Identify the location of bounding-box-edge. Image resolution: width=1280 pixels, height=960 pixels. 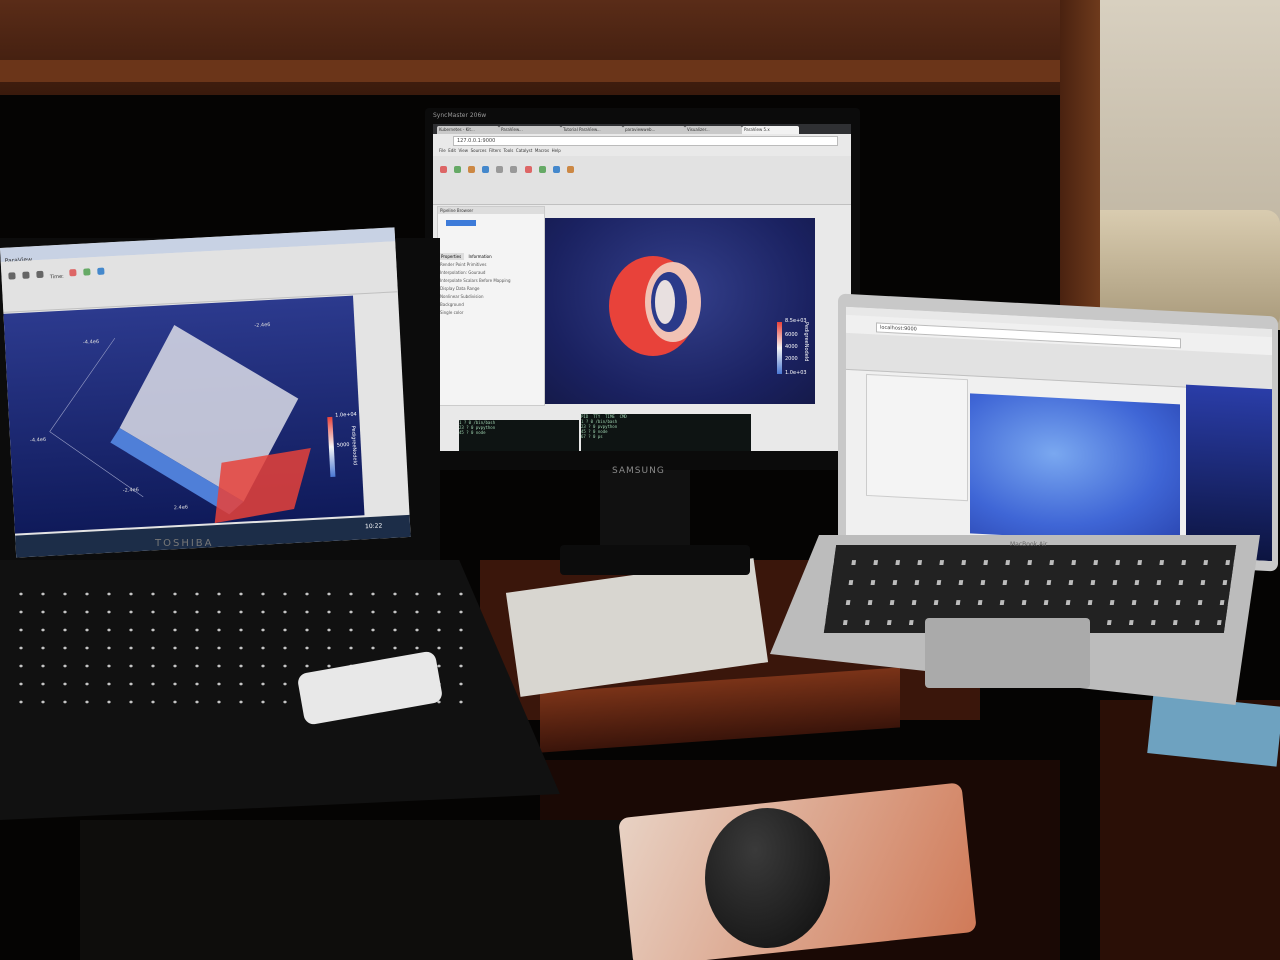
(82, 384).